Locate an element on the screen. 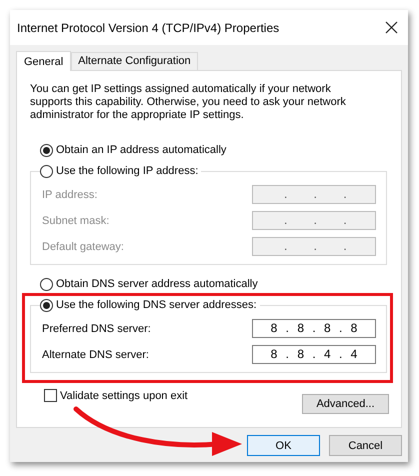  field-label: Subnet mask: is located at coordinates (76, 220).